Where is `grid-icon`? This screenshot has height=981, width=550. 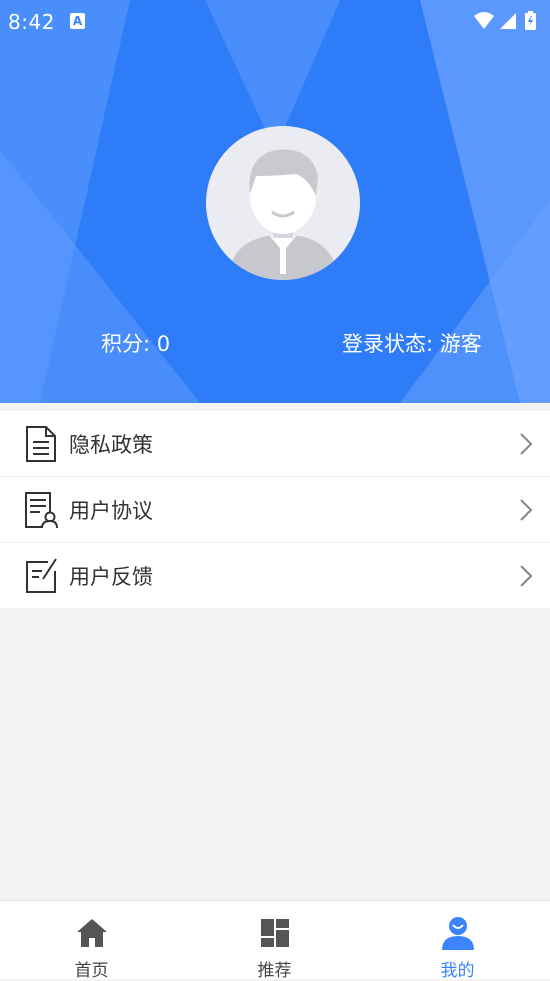
grid-icon is located at coordinates (274, 933).